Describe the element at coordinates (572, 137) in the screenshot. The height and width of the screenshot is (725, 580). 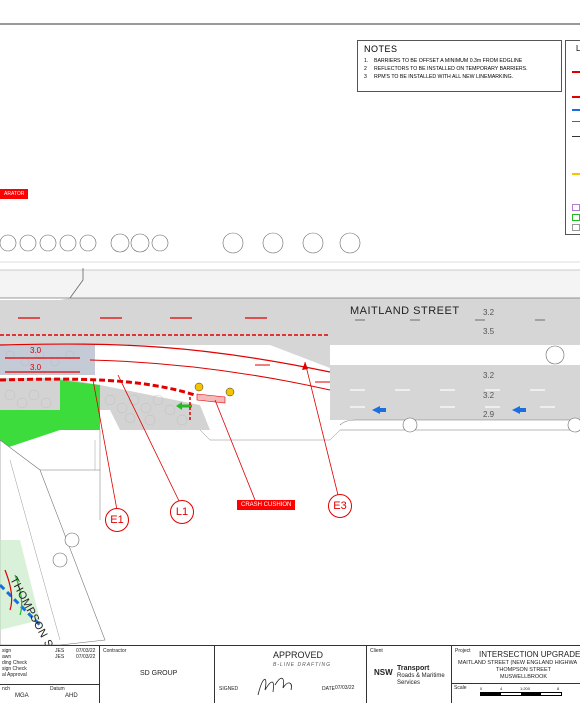
I see `legend-panel: L` at that location.